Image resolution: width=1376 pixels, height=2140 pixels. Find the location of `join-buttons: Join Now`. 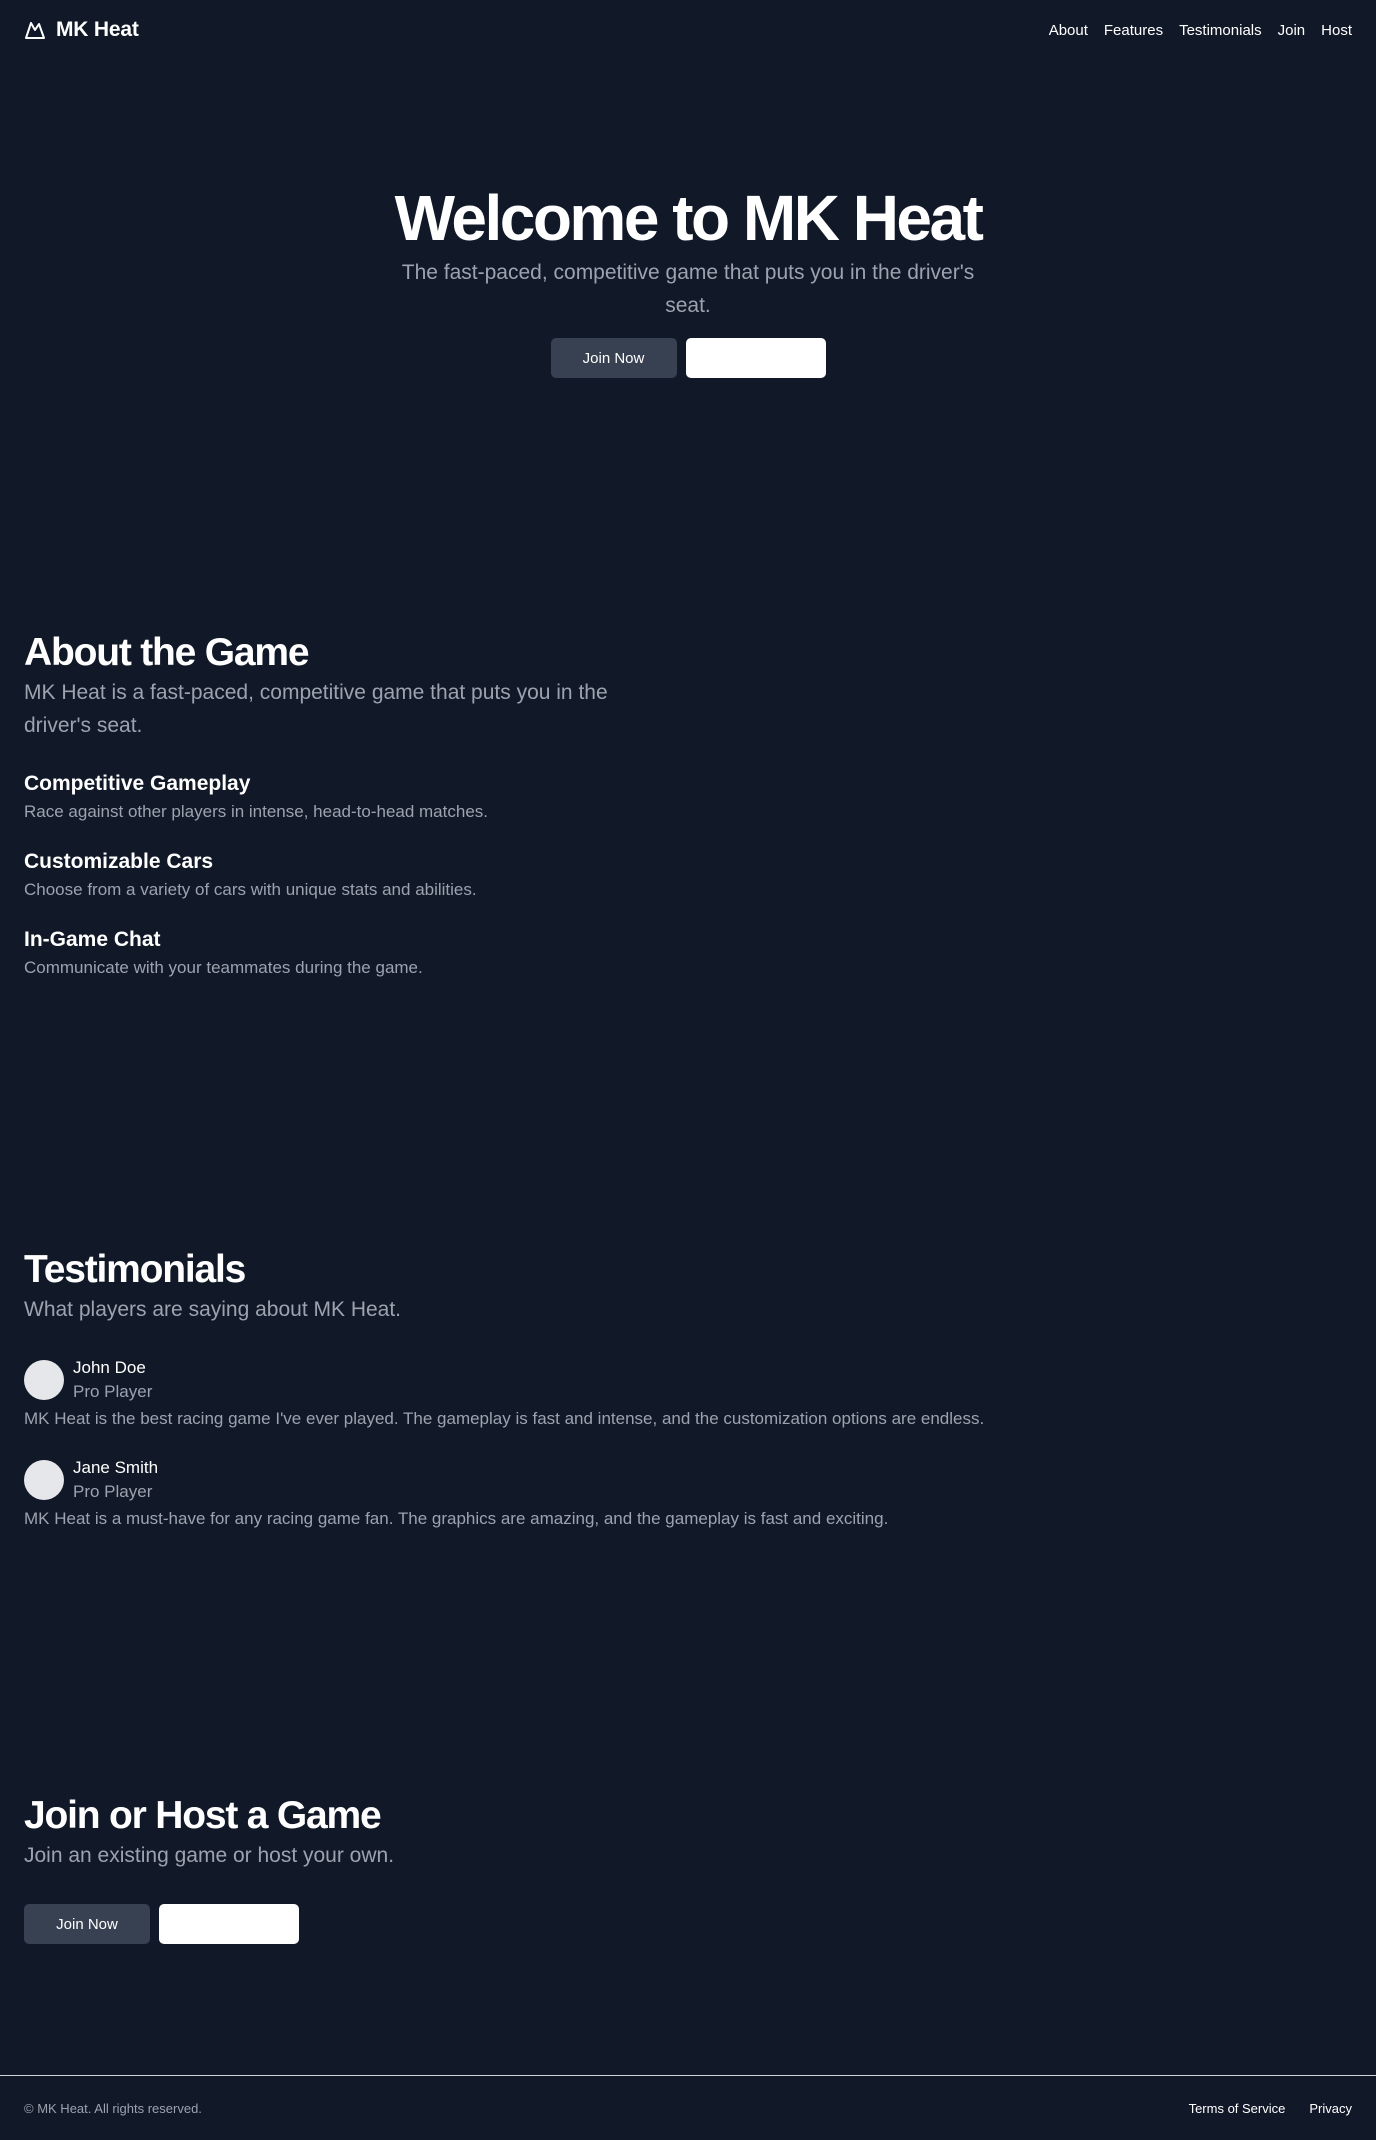

join-buttons: Join Now is located at coordinates (374, 1924).